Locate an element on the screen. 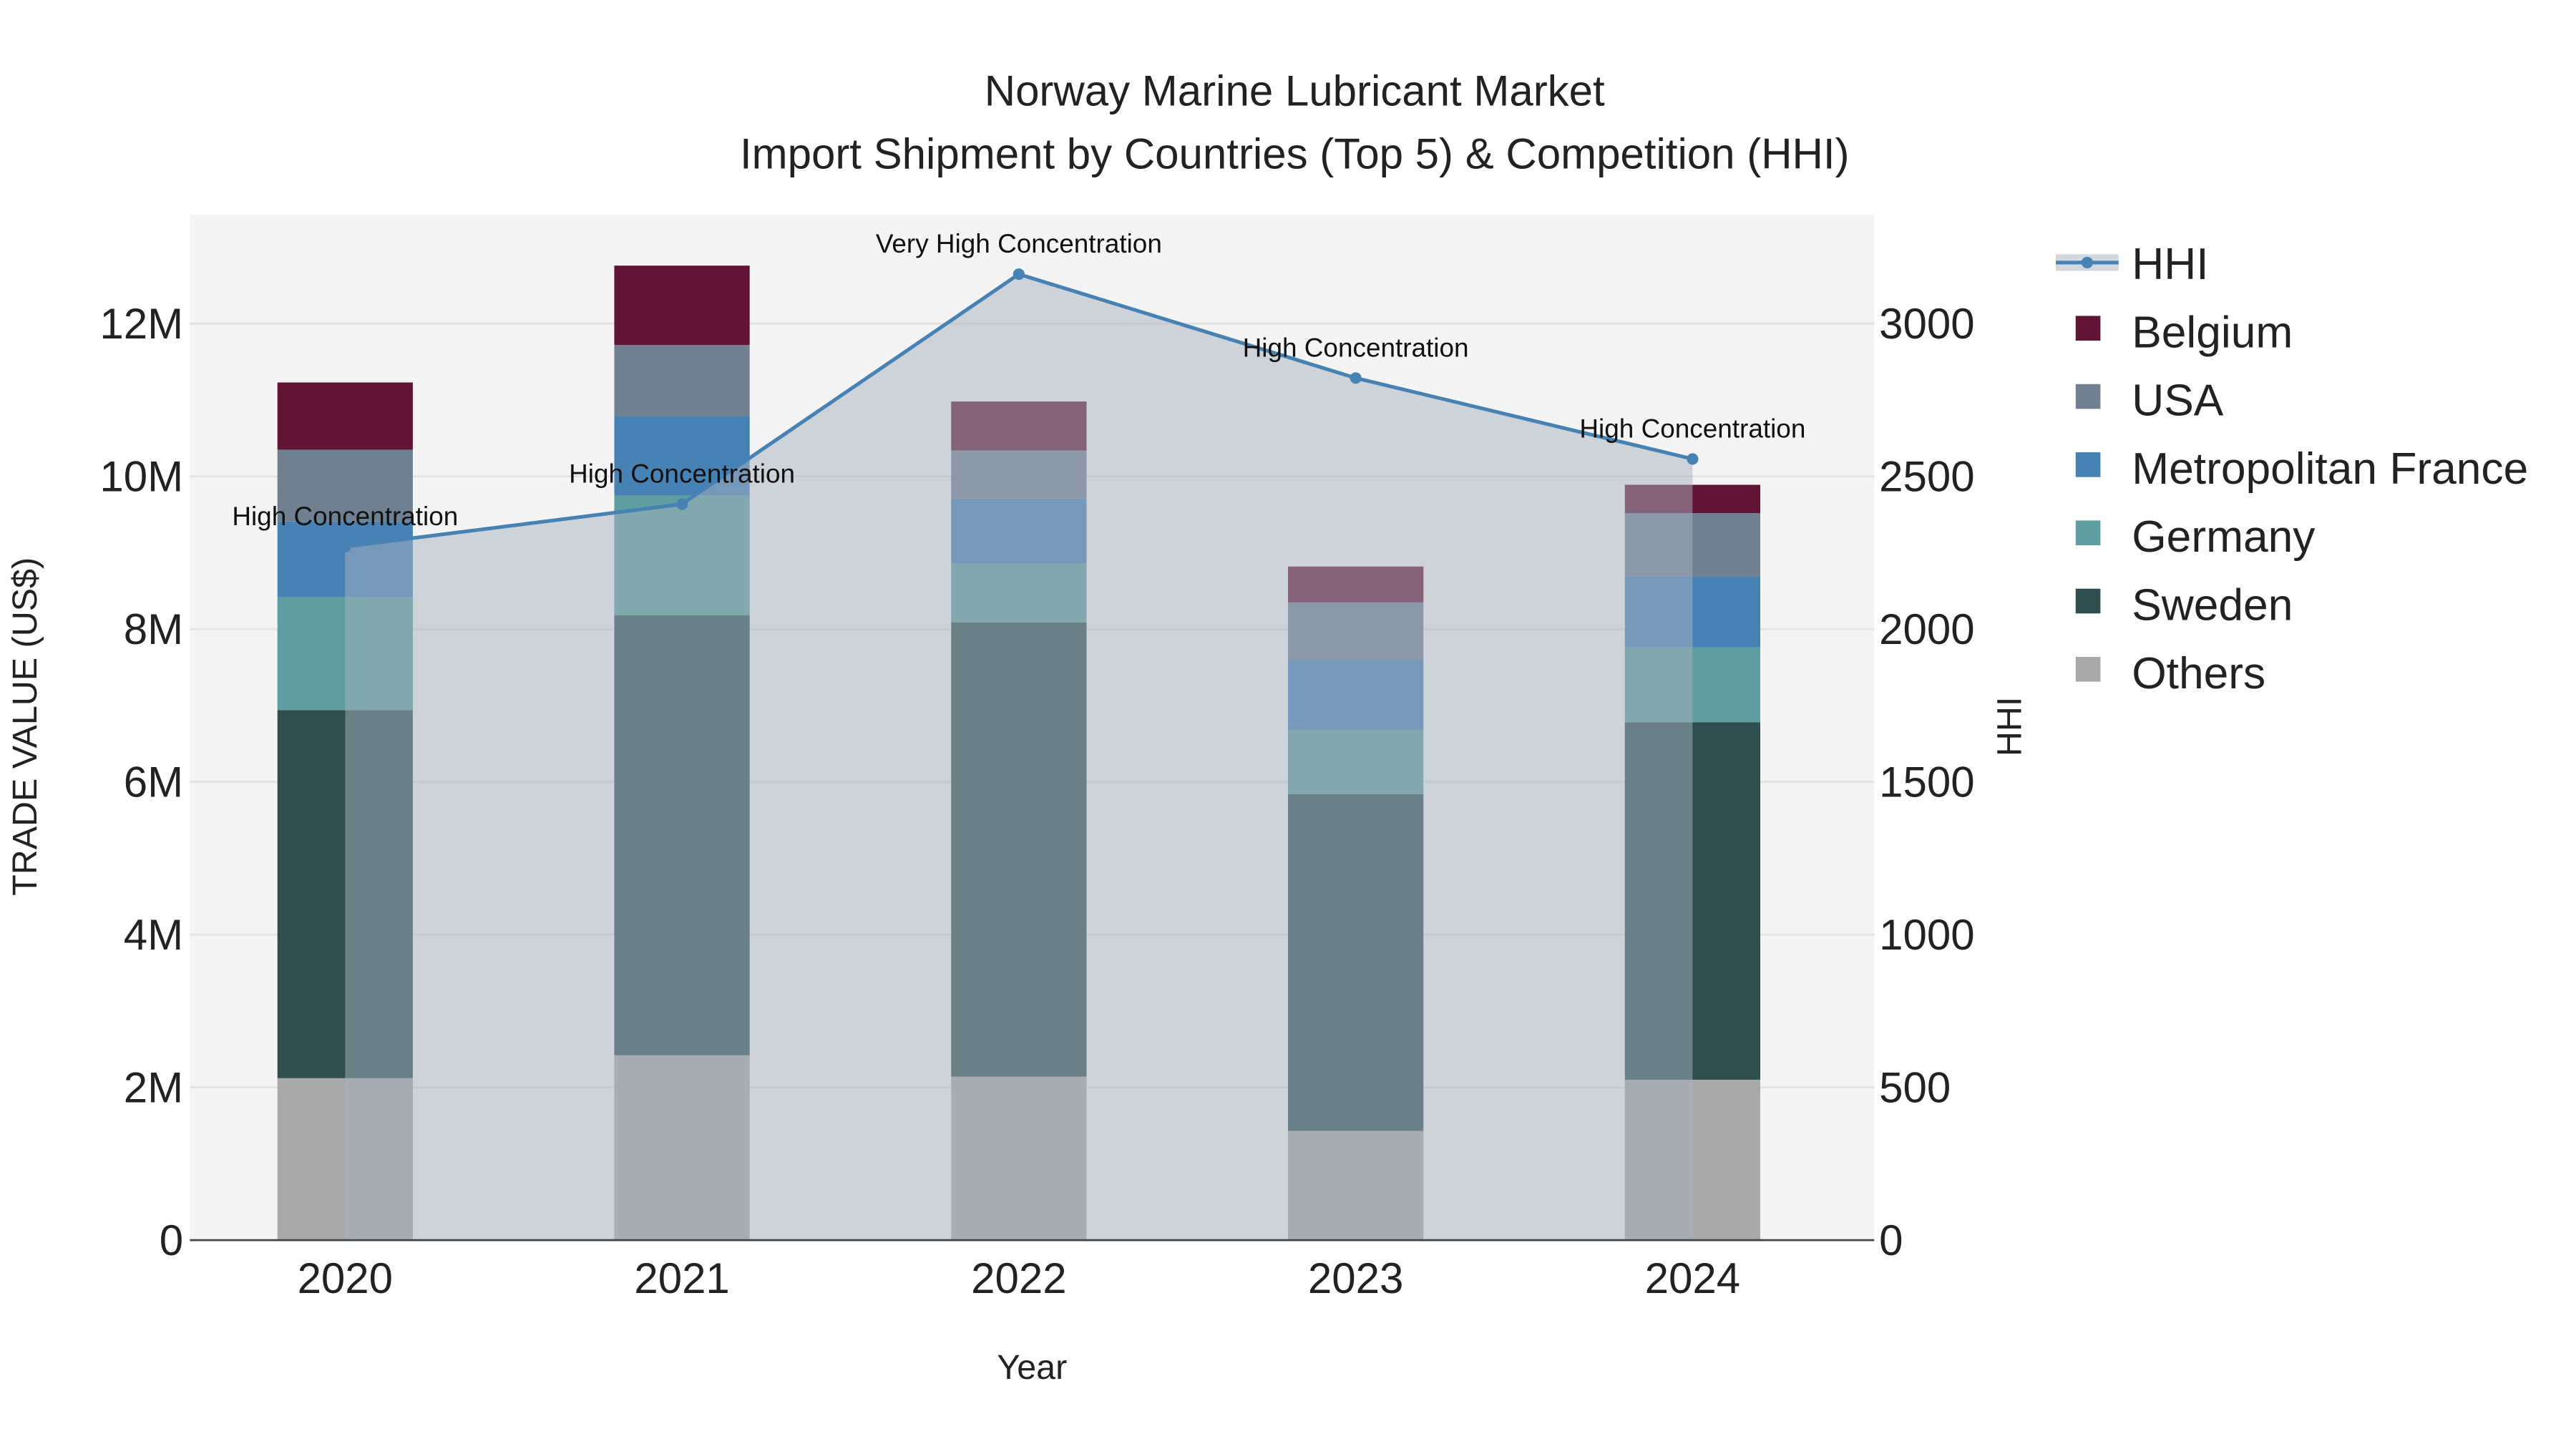  legend-label: Others is located at coordinates (2198, 673).